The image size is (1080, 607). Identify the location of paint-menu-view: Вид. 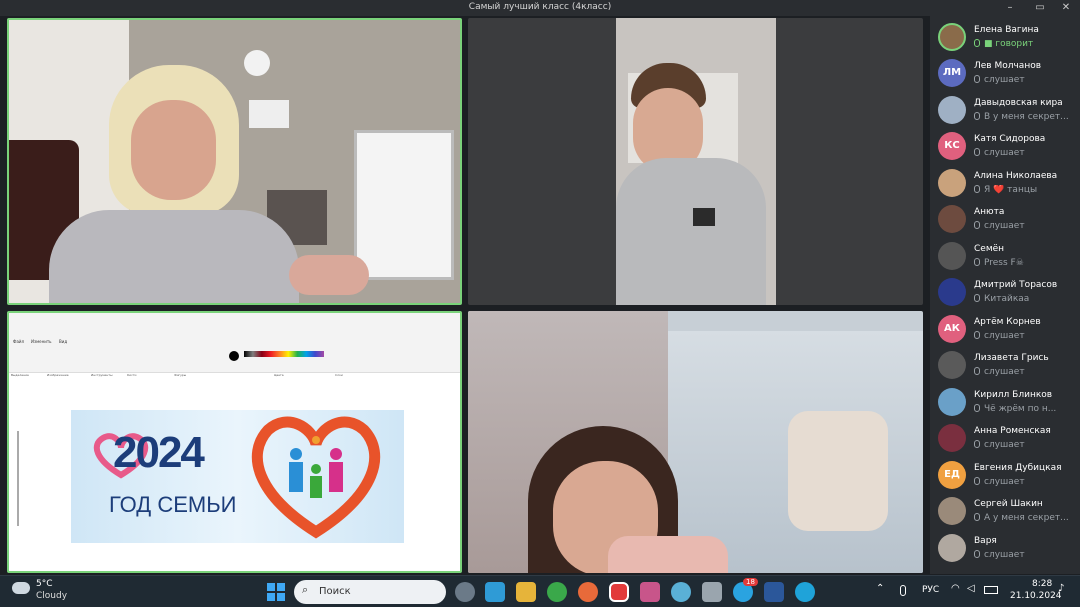
(63, 341).